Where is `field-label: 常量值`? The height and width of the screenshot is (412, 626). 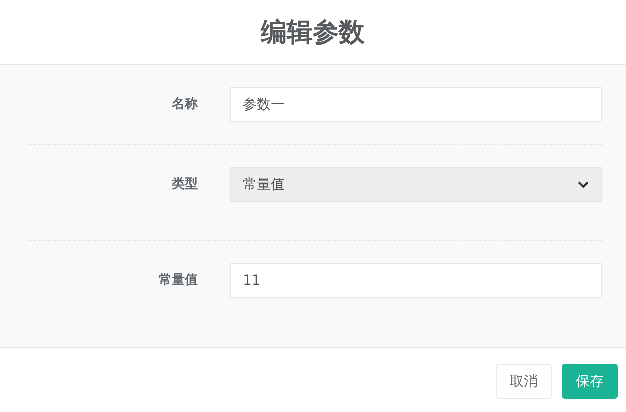
field-label: 常量值 is located at coordinates (178, 280).